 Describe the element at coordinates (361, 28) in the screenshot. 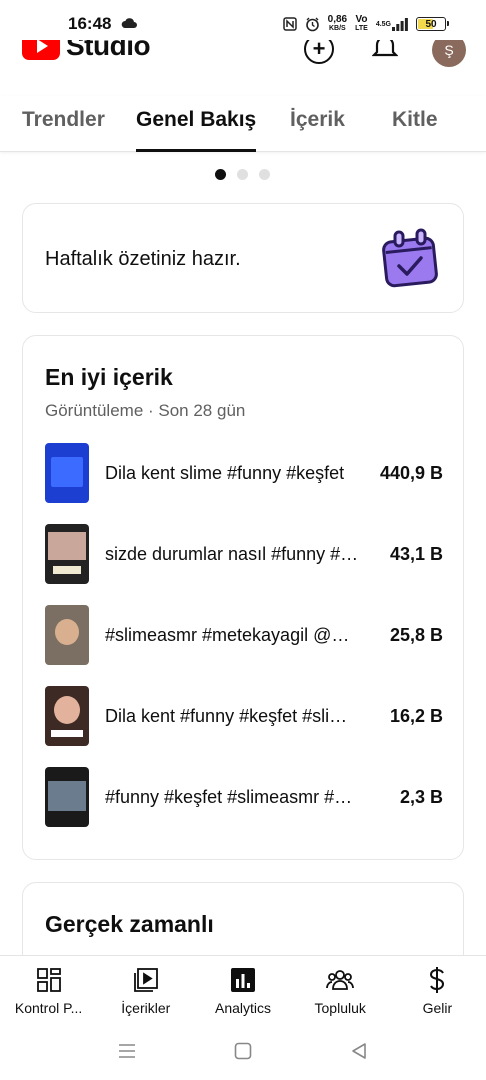

I see `volte-bottom: LTE` at that location.